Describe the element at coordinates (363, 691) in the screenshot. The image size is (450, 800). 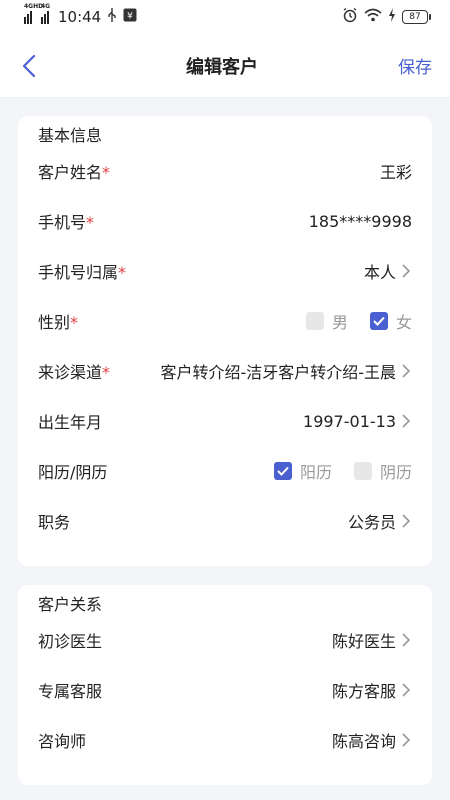
I see `dedicated-service-value: 陈方客服` at that location.